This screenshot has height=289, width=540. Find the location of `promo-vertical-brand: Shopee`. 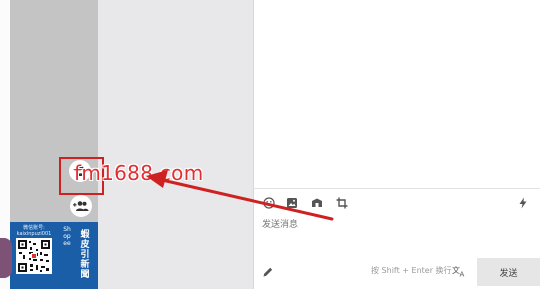

promo-vertical-brand: Shopee is located at coordinates (67, 236).